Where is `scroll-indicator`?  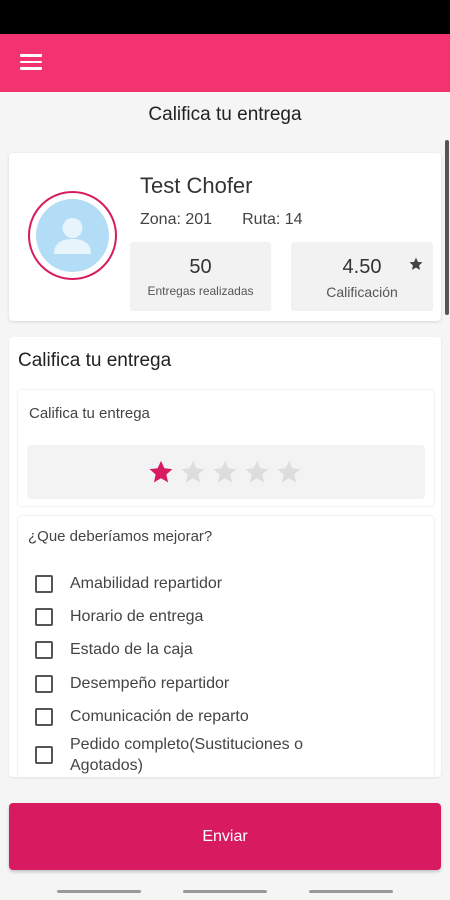
scroll-indicator is located at coordinates (447, 227).